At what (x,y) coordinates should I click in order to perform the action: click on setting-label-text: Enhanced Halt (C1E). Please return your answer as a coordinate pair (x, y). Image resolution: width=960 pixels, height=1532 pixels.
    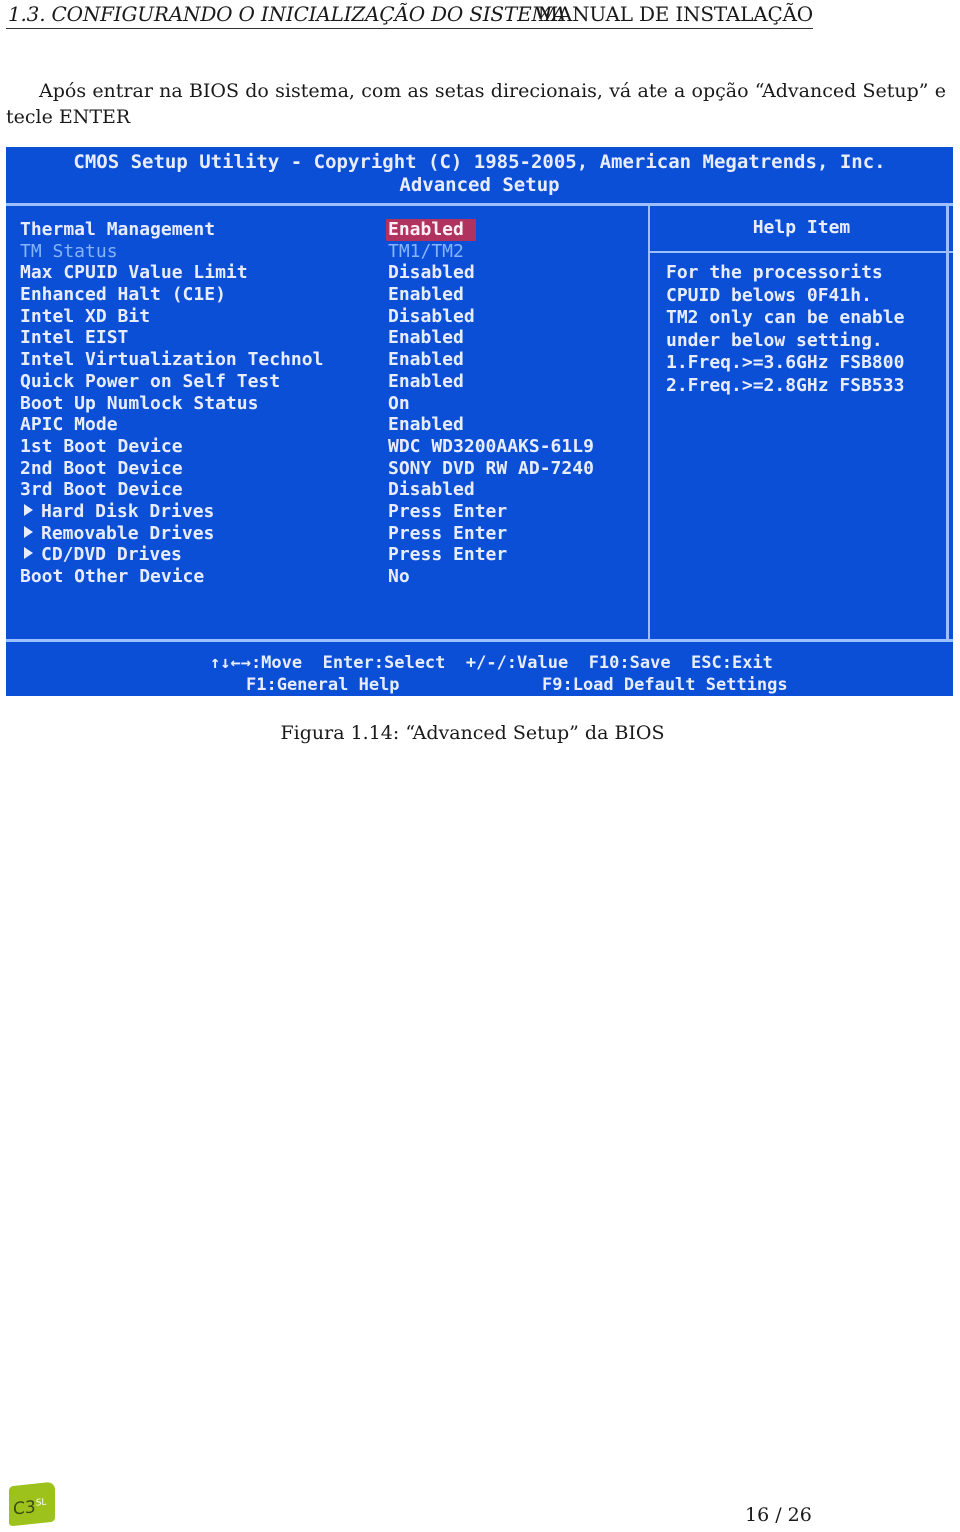
    Looking at the image, I should click on (123, 295).